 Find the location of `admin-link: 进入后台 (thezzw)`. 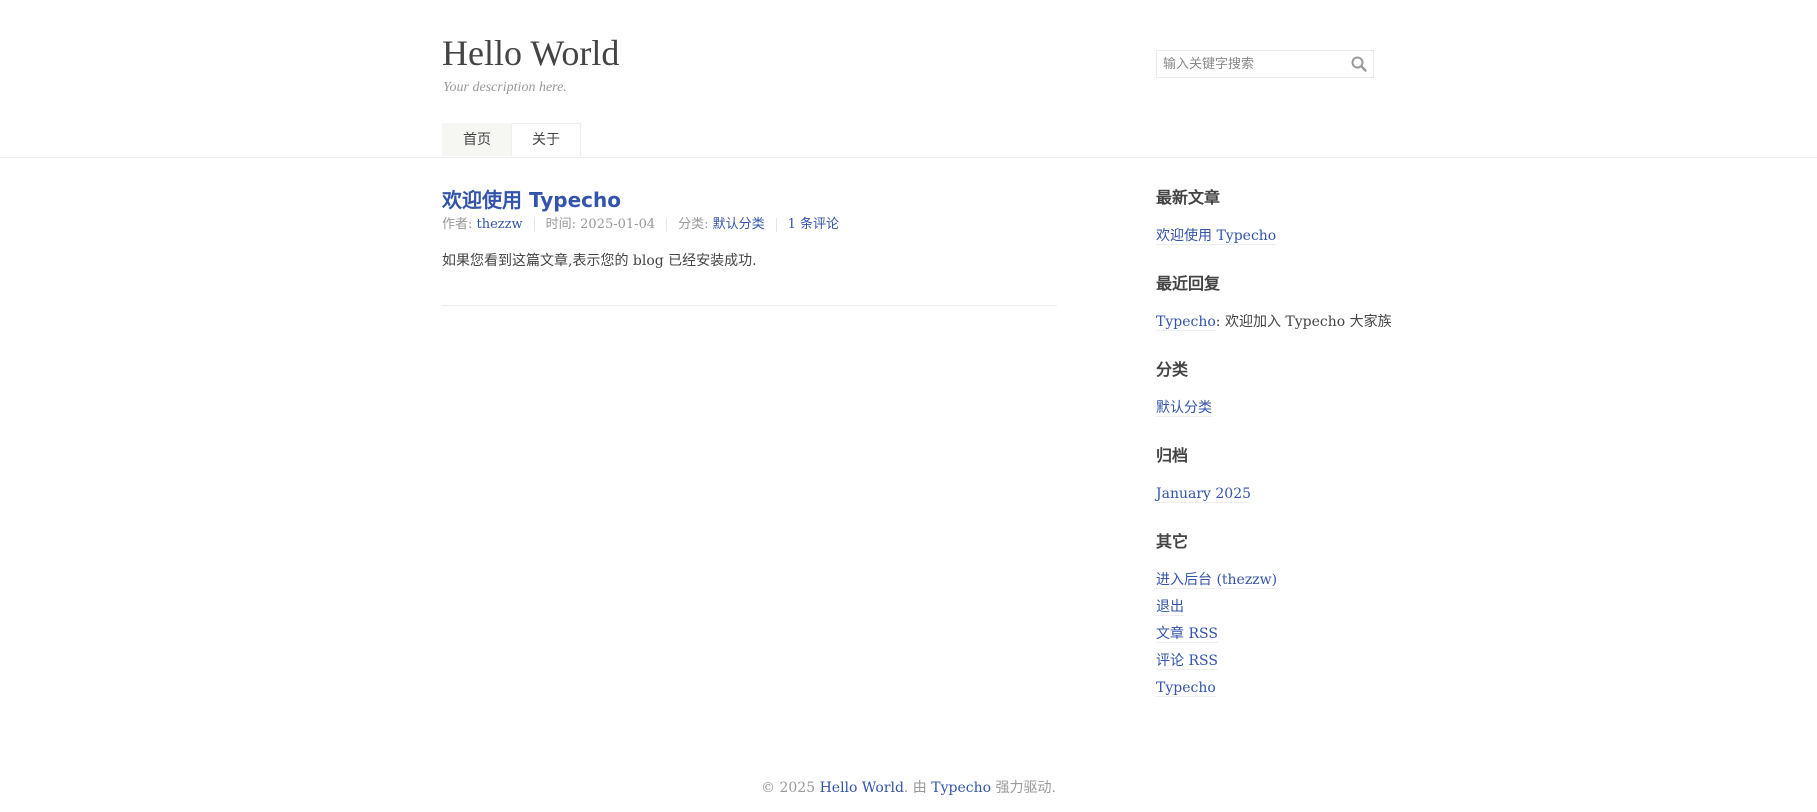

admin-link: 进入后台 (thezzw) is located at coordinates (1217, 580).